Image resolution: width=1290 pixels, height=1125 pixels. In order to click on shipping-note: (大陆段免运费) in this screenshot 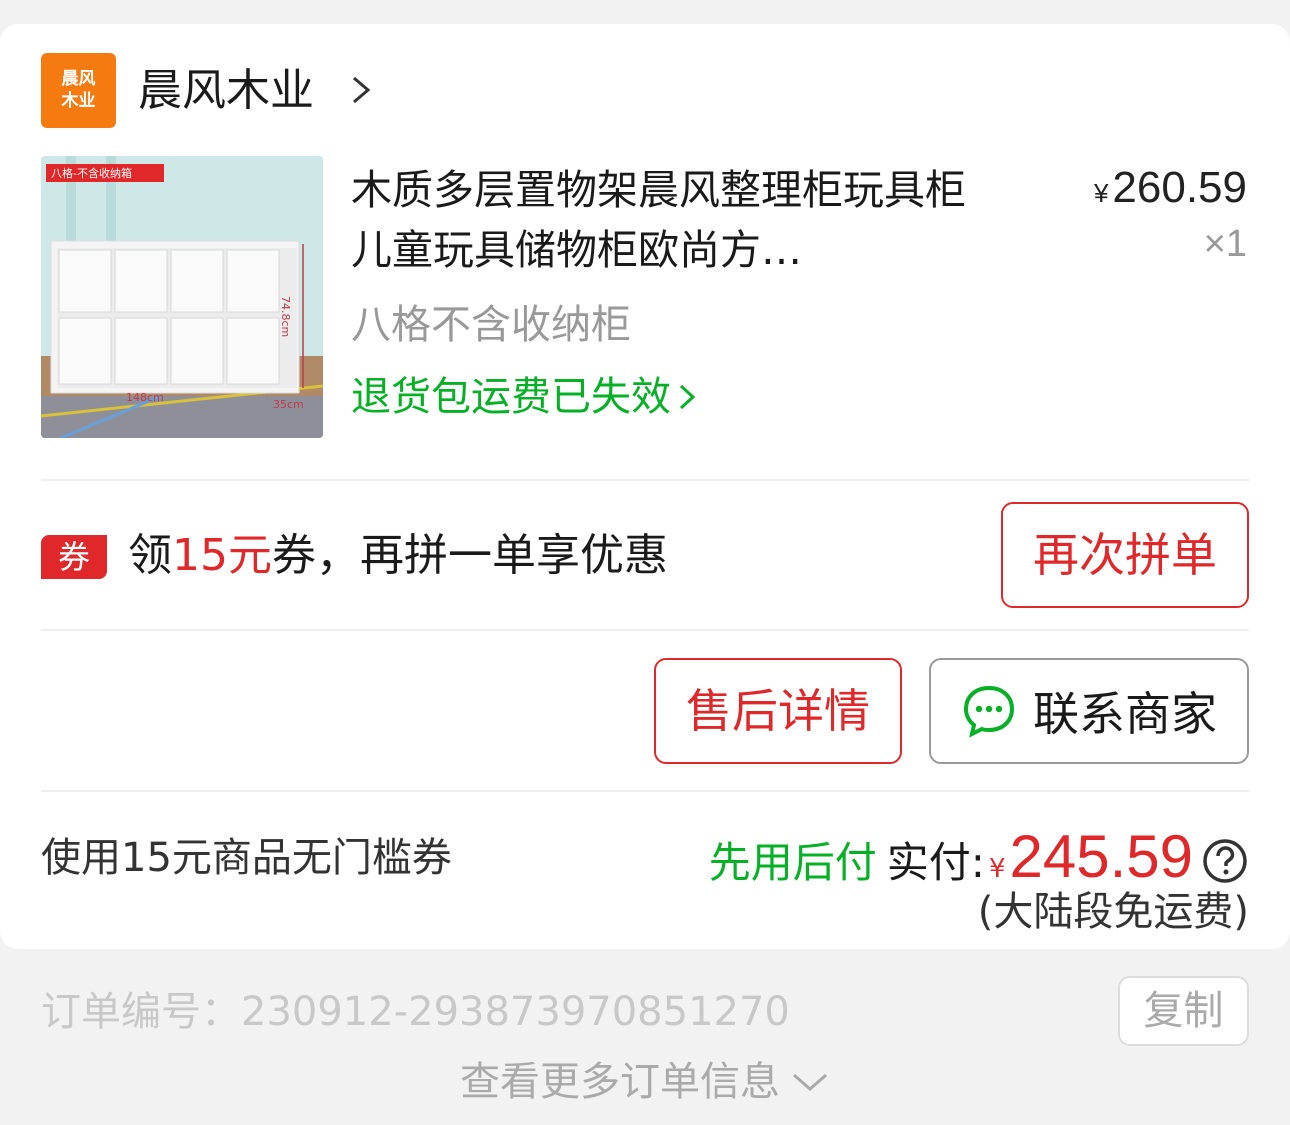, I will do `click(1113, 912)`.